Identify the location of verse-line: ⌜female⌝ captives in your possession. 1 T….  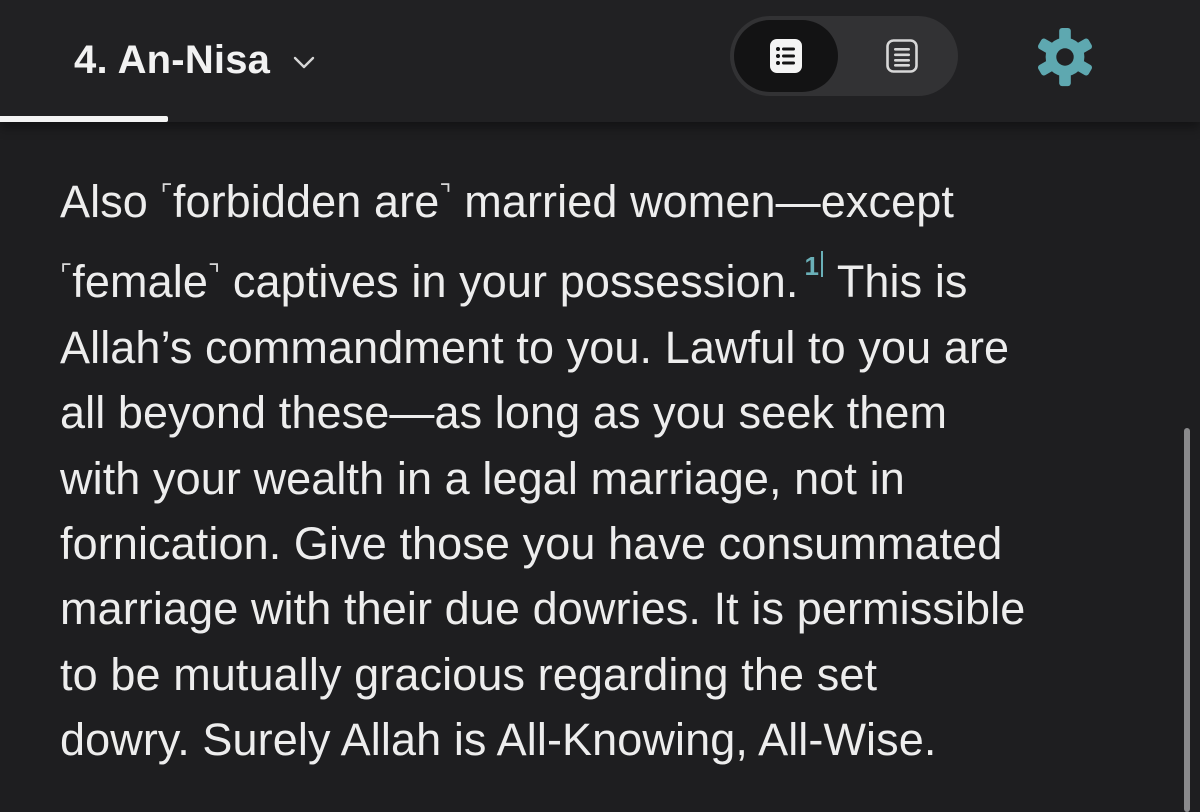
(514, 279).